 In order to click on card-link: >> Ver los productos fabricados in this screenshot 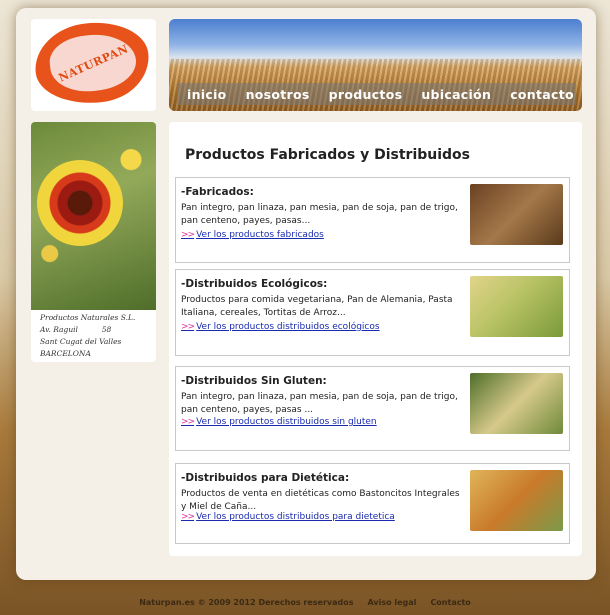, I will do `click(252, 235)`.